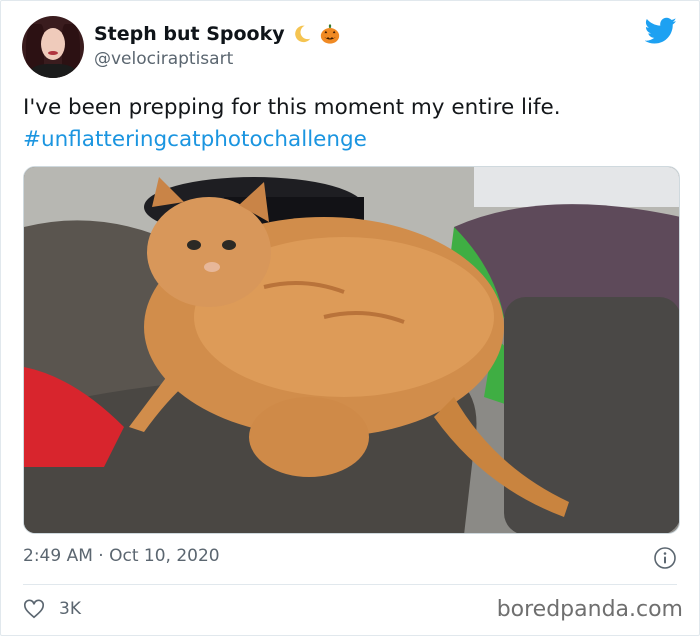 The width and height of the screenshot is (700, 636). Describe the element at coordinates (329, 34) in the screenshot. I see `jack-o-lantern-icon` at that location.